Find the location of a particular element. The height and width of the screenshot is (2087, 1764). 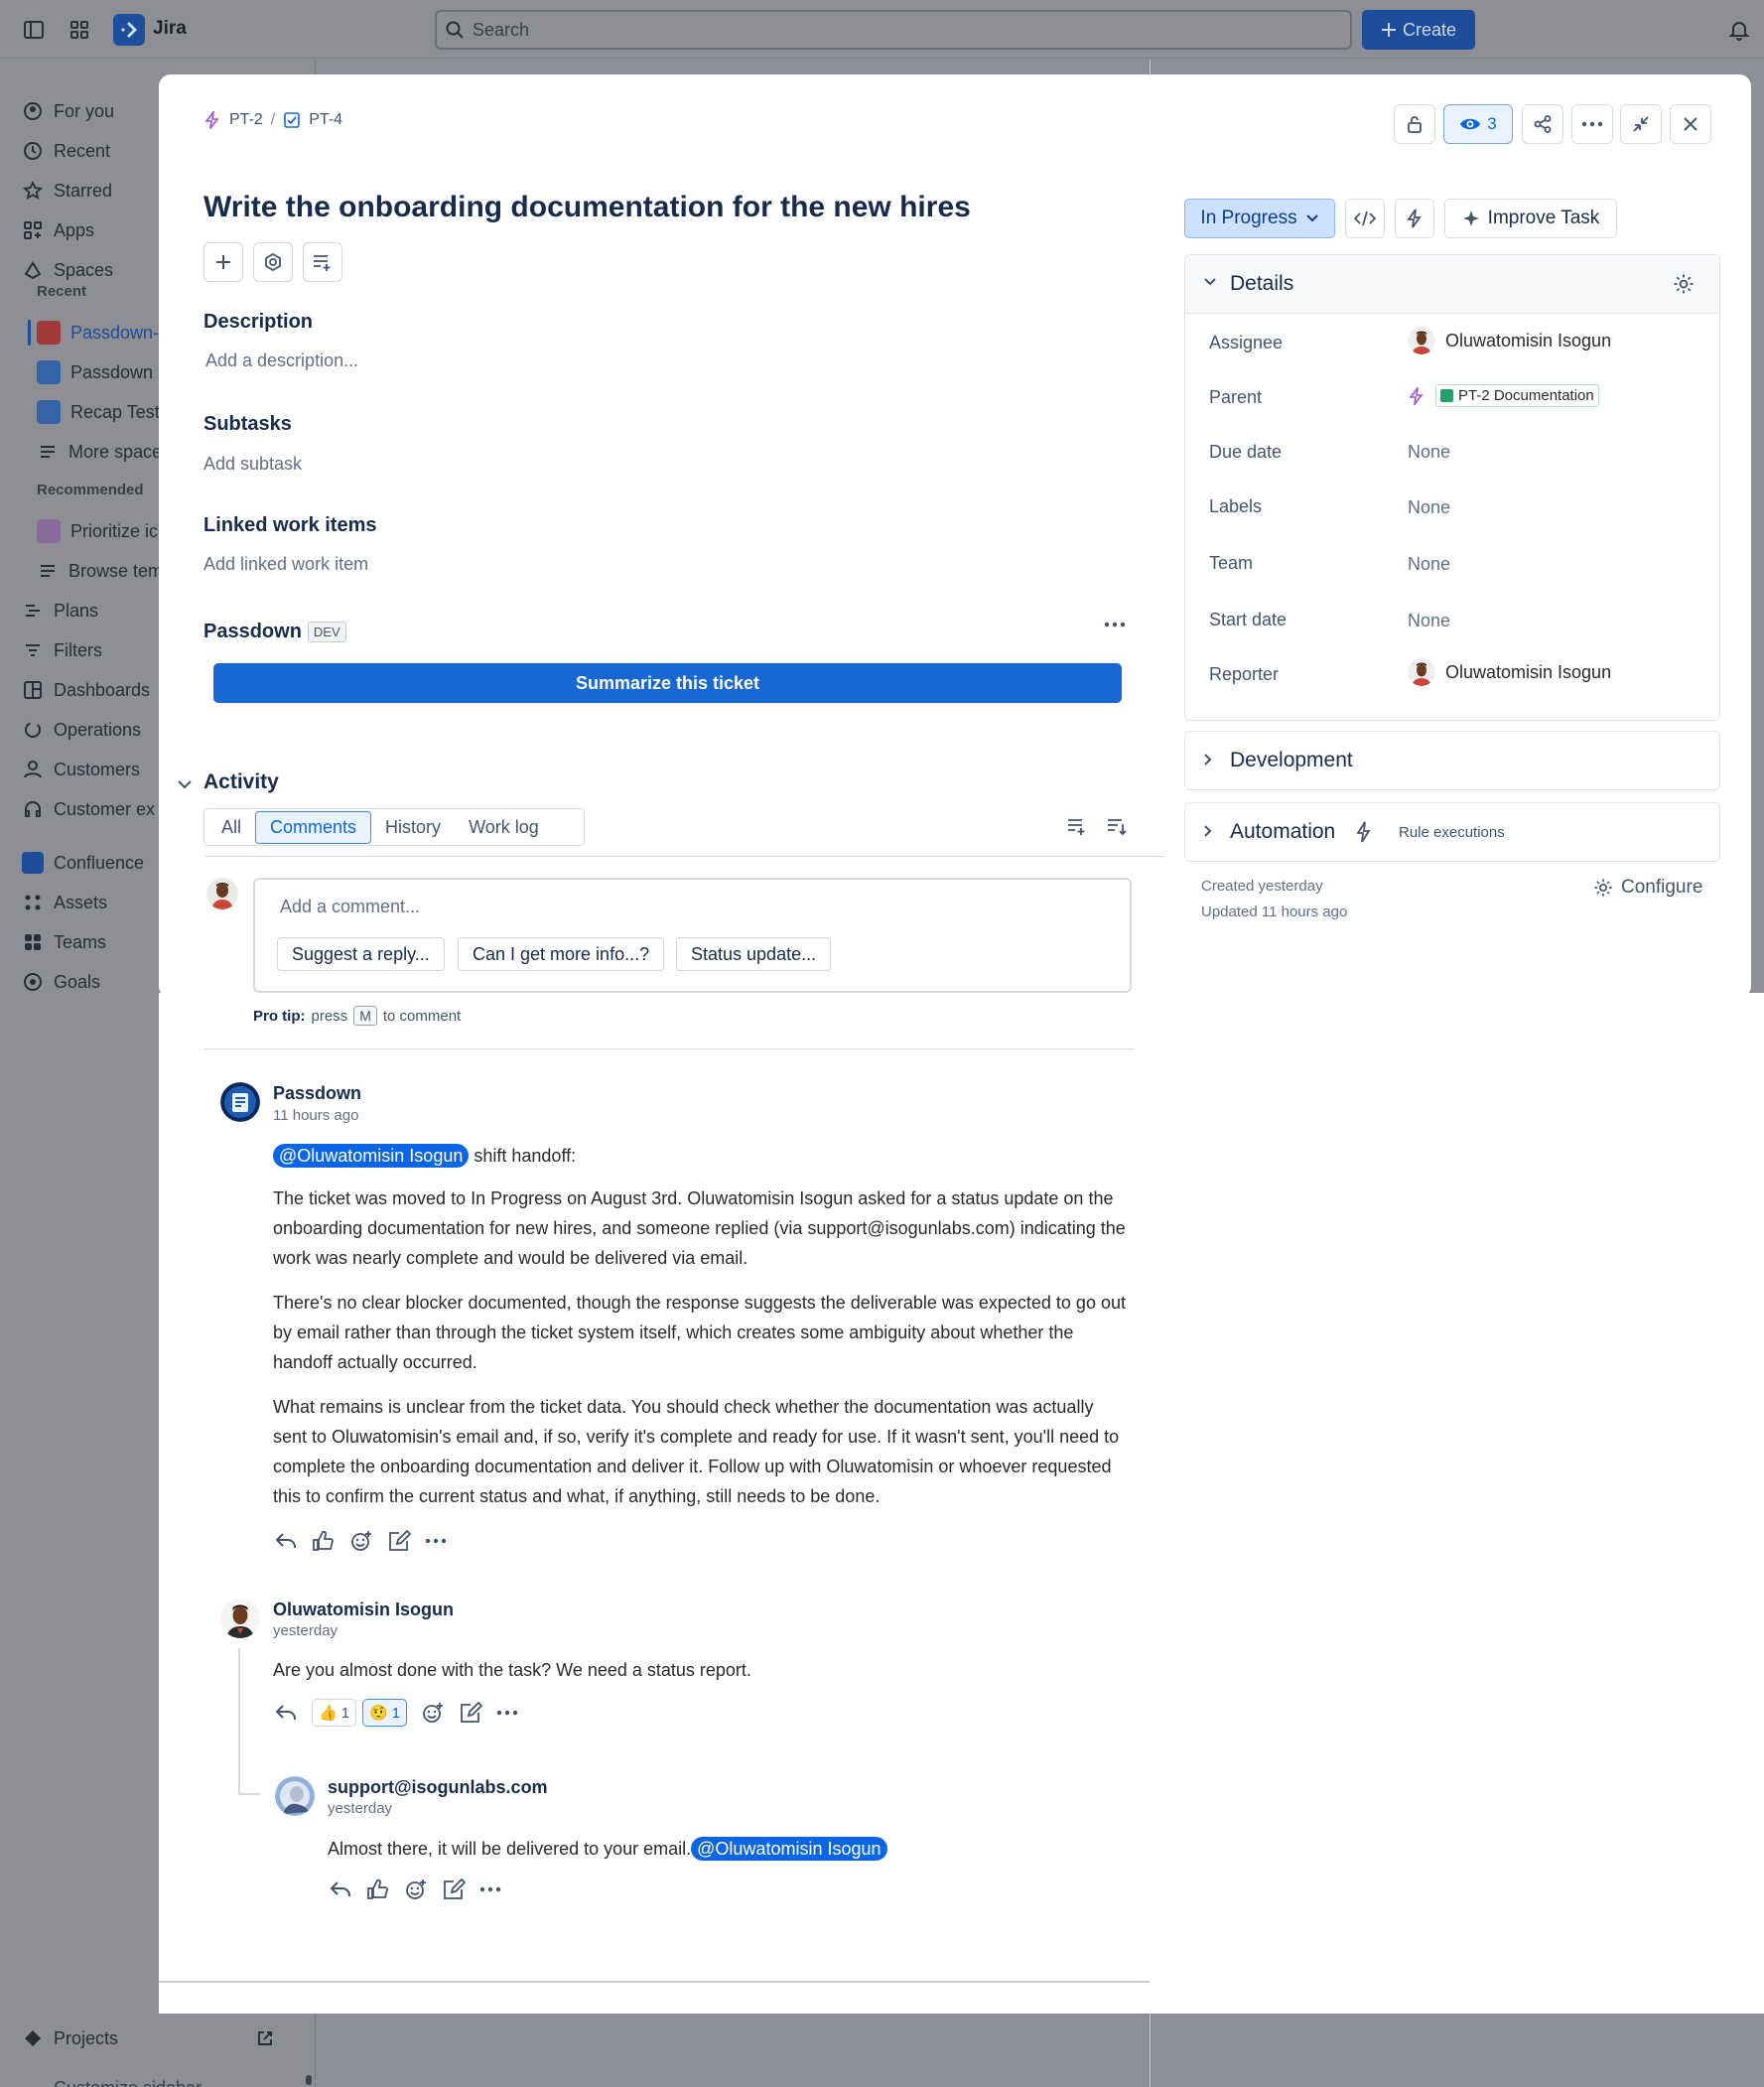

sidebar-item-operations: Operations is located at coordinates (91, 730).